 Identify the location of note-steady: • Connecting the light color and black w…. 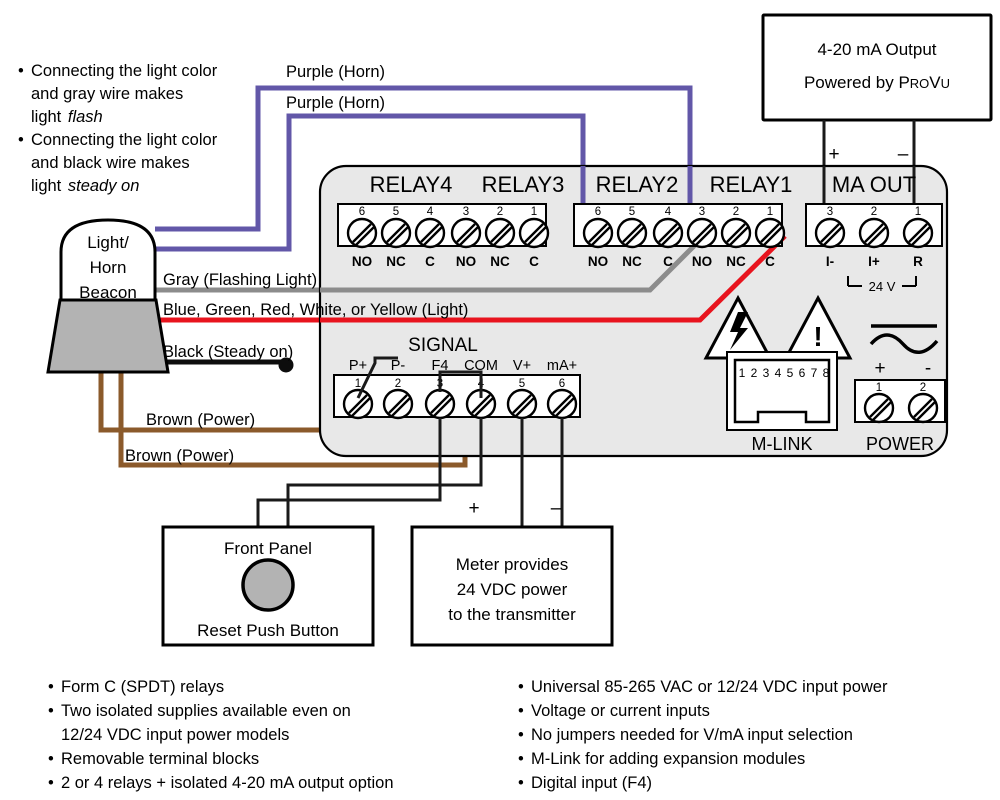
(118, 163).